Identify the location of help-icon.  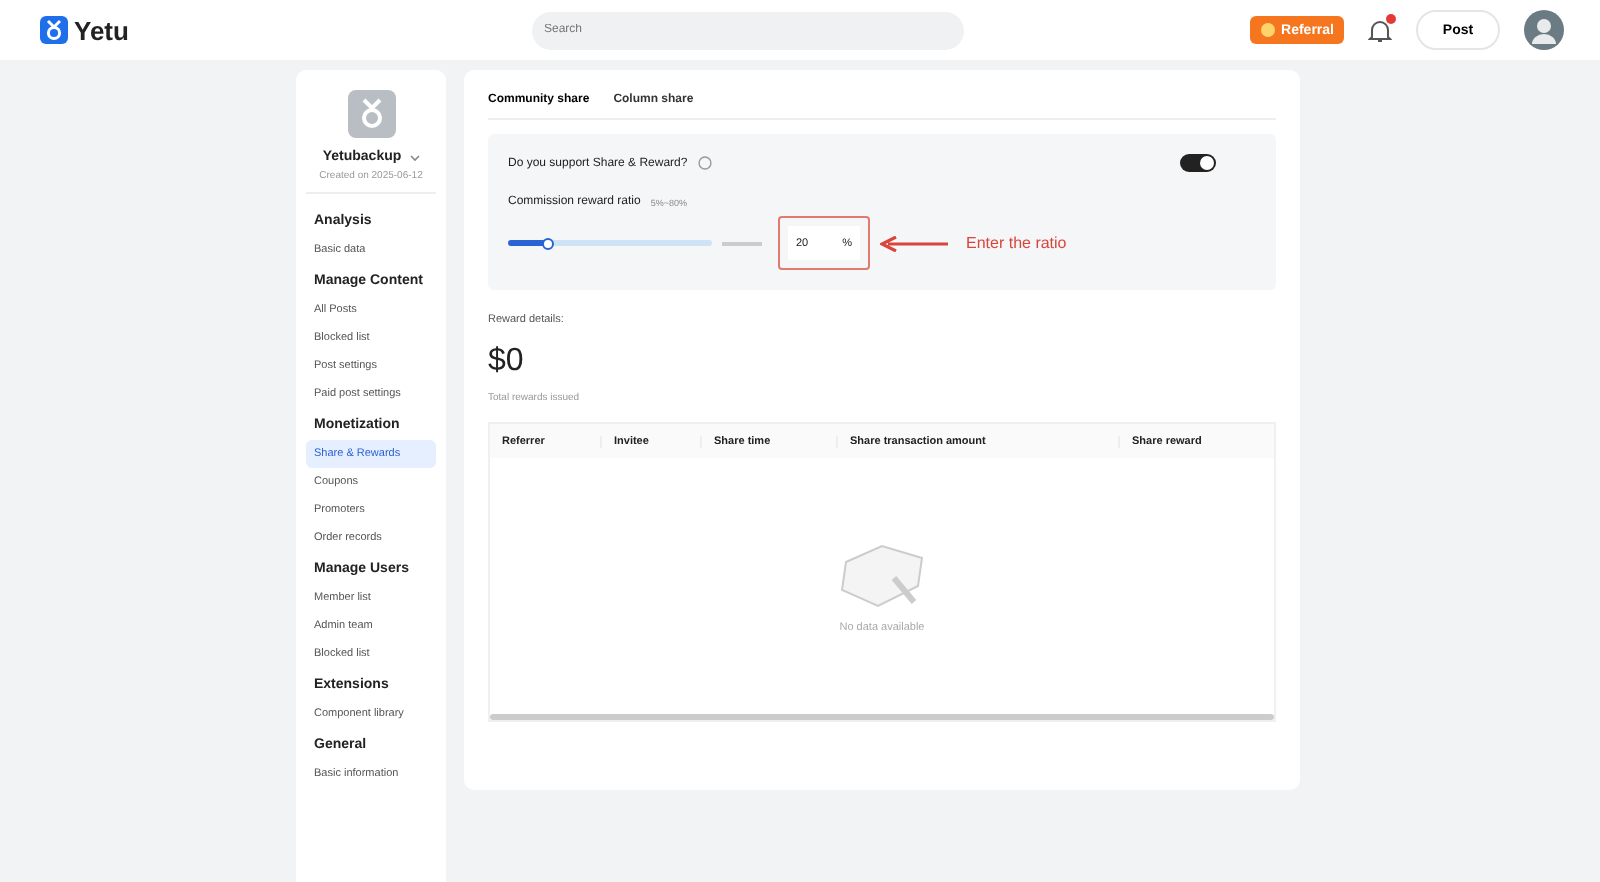
(704, 163).